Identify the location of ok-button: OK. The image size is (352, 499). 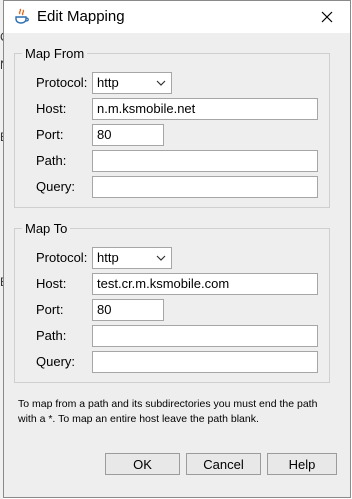
(142, 464).